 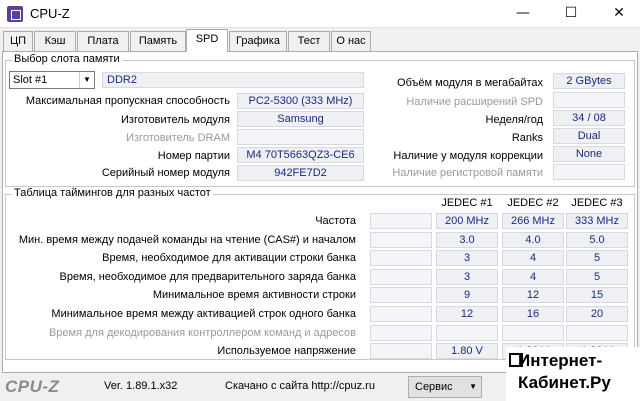 What do you see at coordinates (335, 221) in the screenshot?
I see `timing-row-label: Частота` at bounding box center [335, 221].